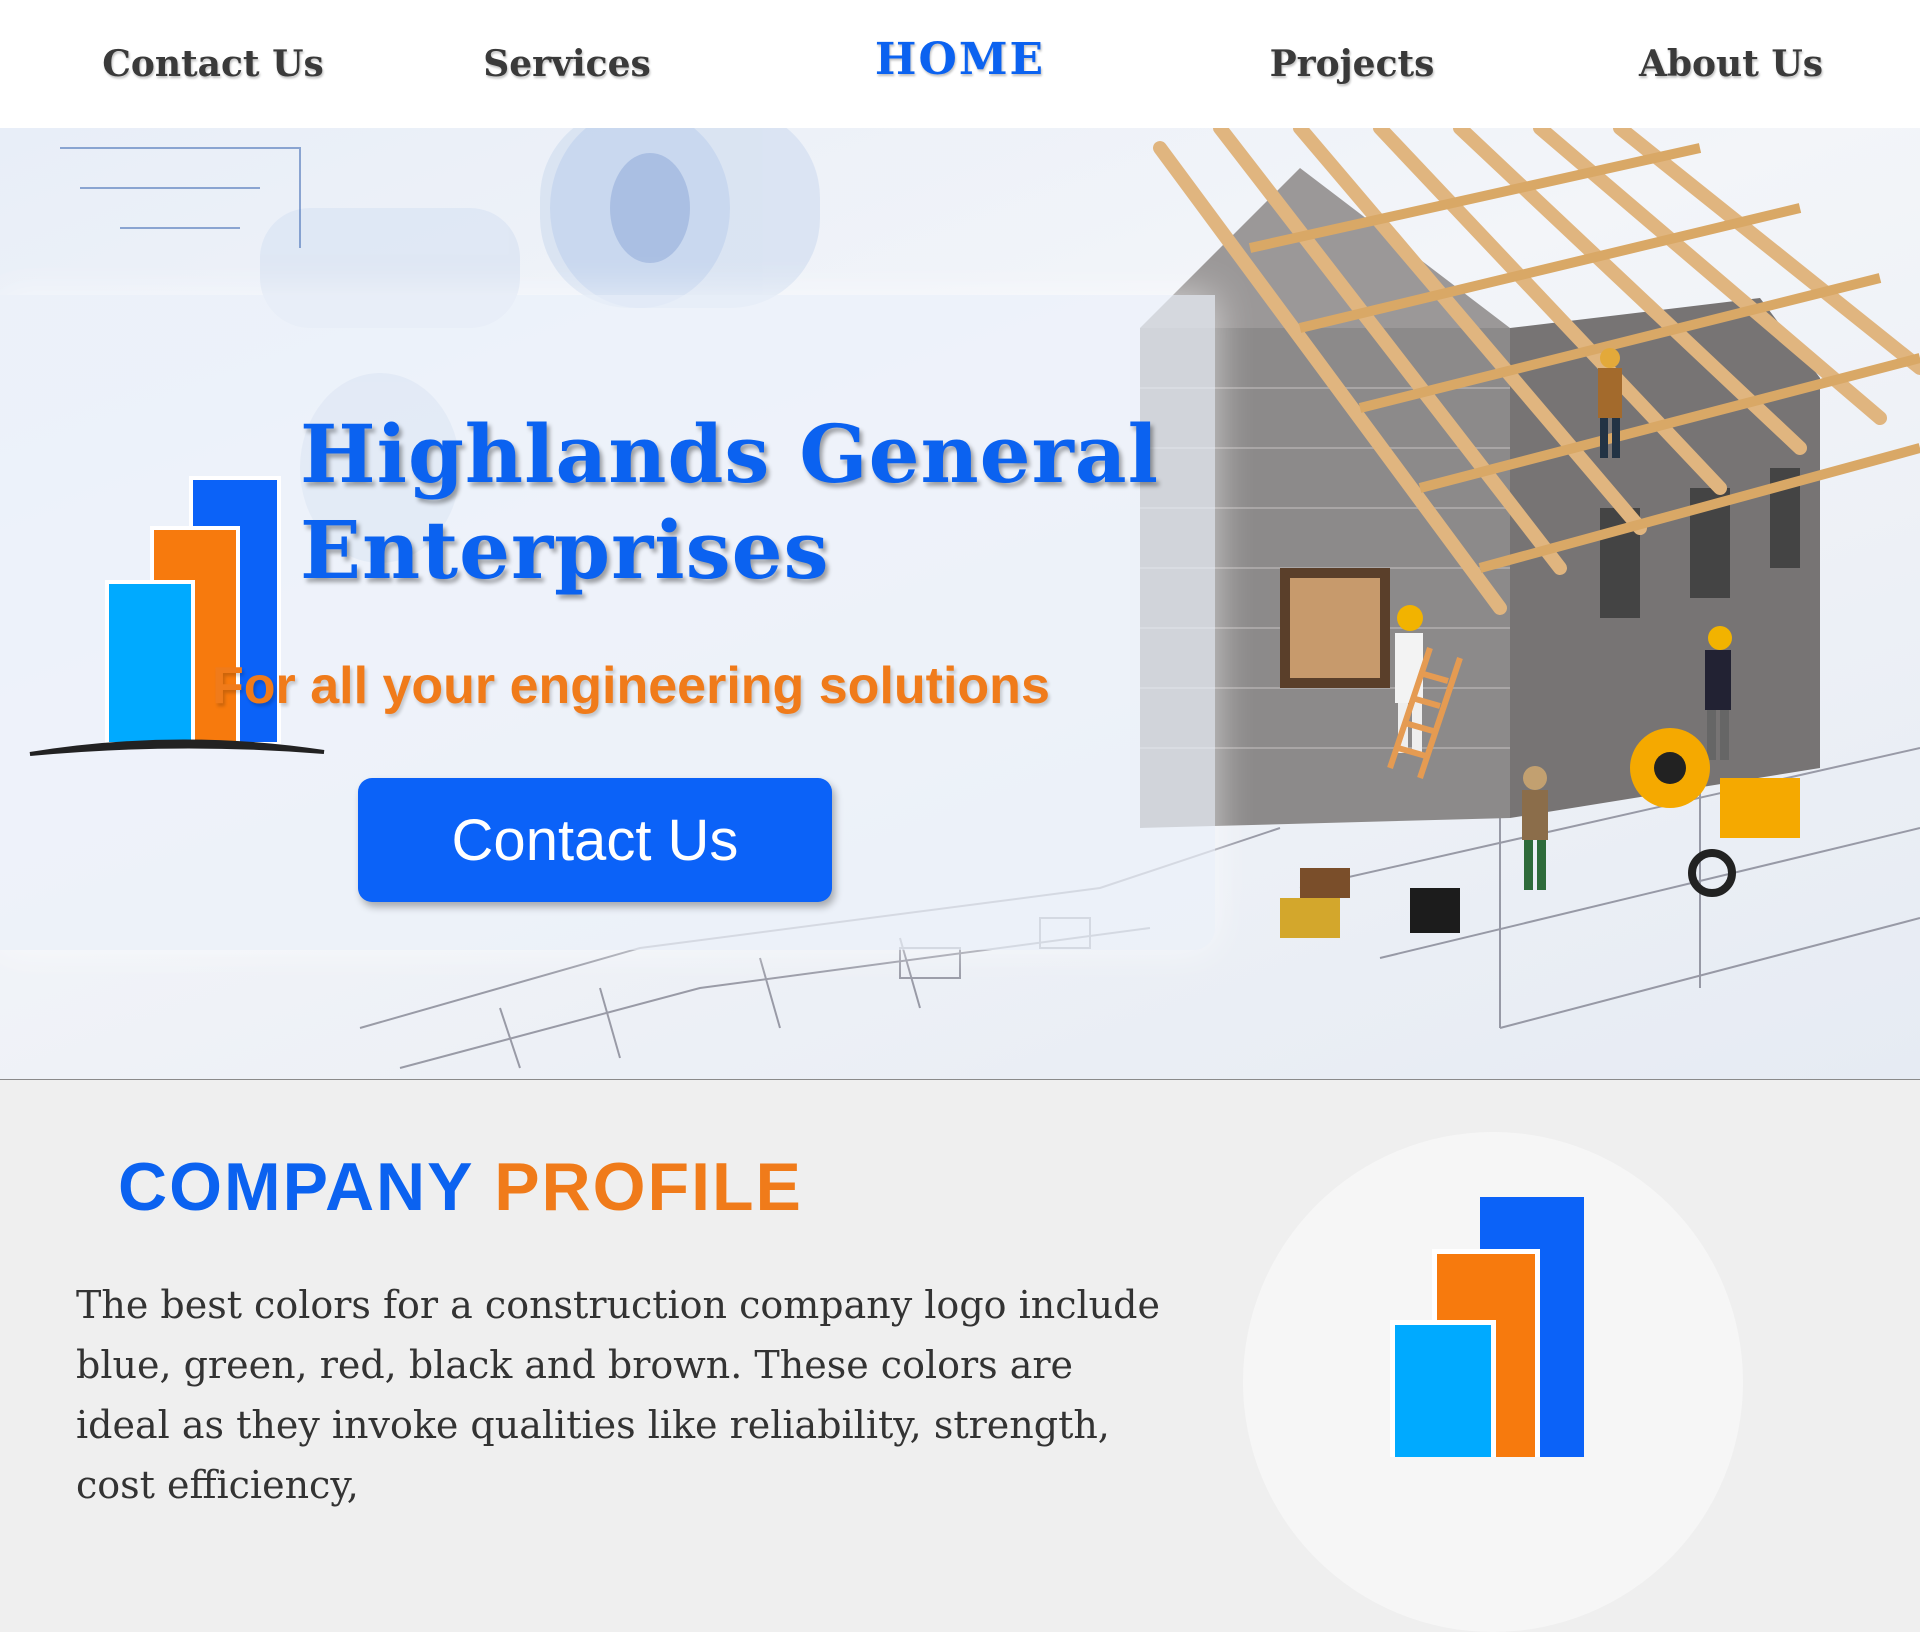 The width and height of the screenshot is (1920, 1632). What do you see at coordinates (296, 1187) in the screenshot?
I see `heading-word-company: COMPANY` at bounding box center [296, 1187].